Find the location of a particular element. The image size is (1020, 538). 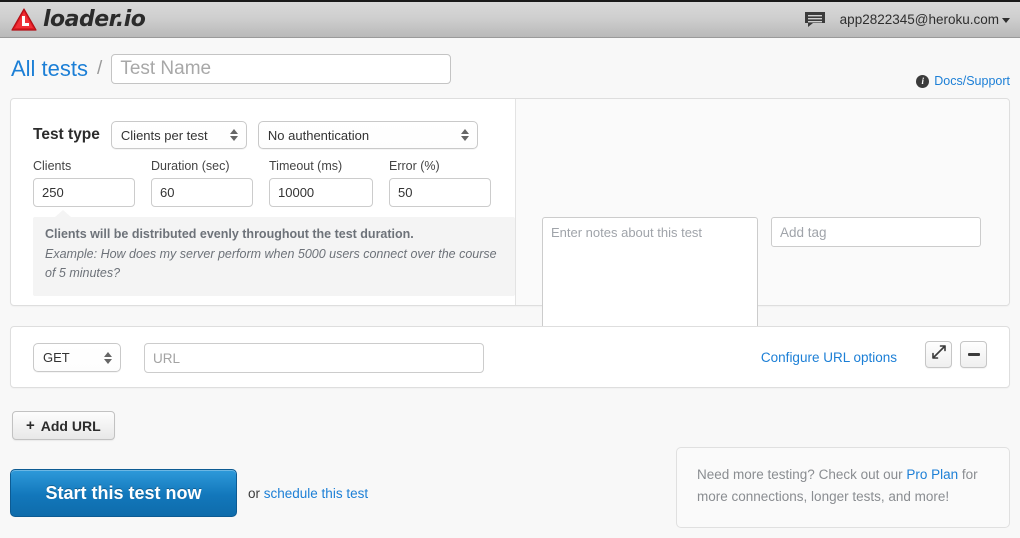

start-test-button: Start this test now is located at coordinates (123, 493).